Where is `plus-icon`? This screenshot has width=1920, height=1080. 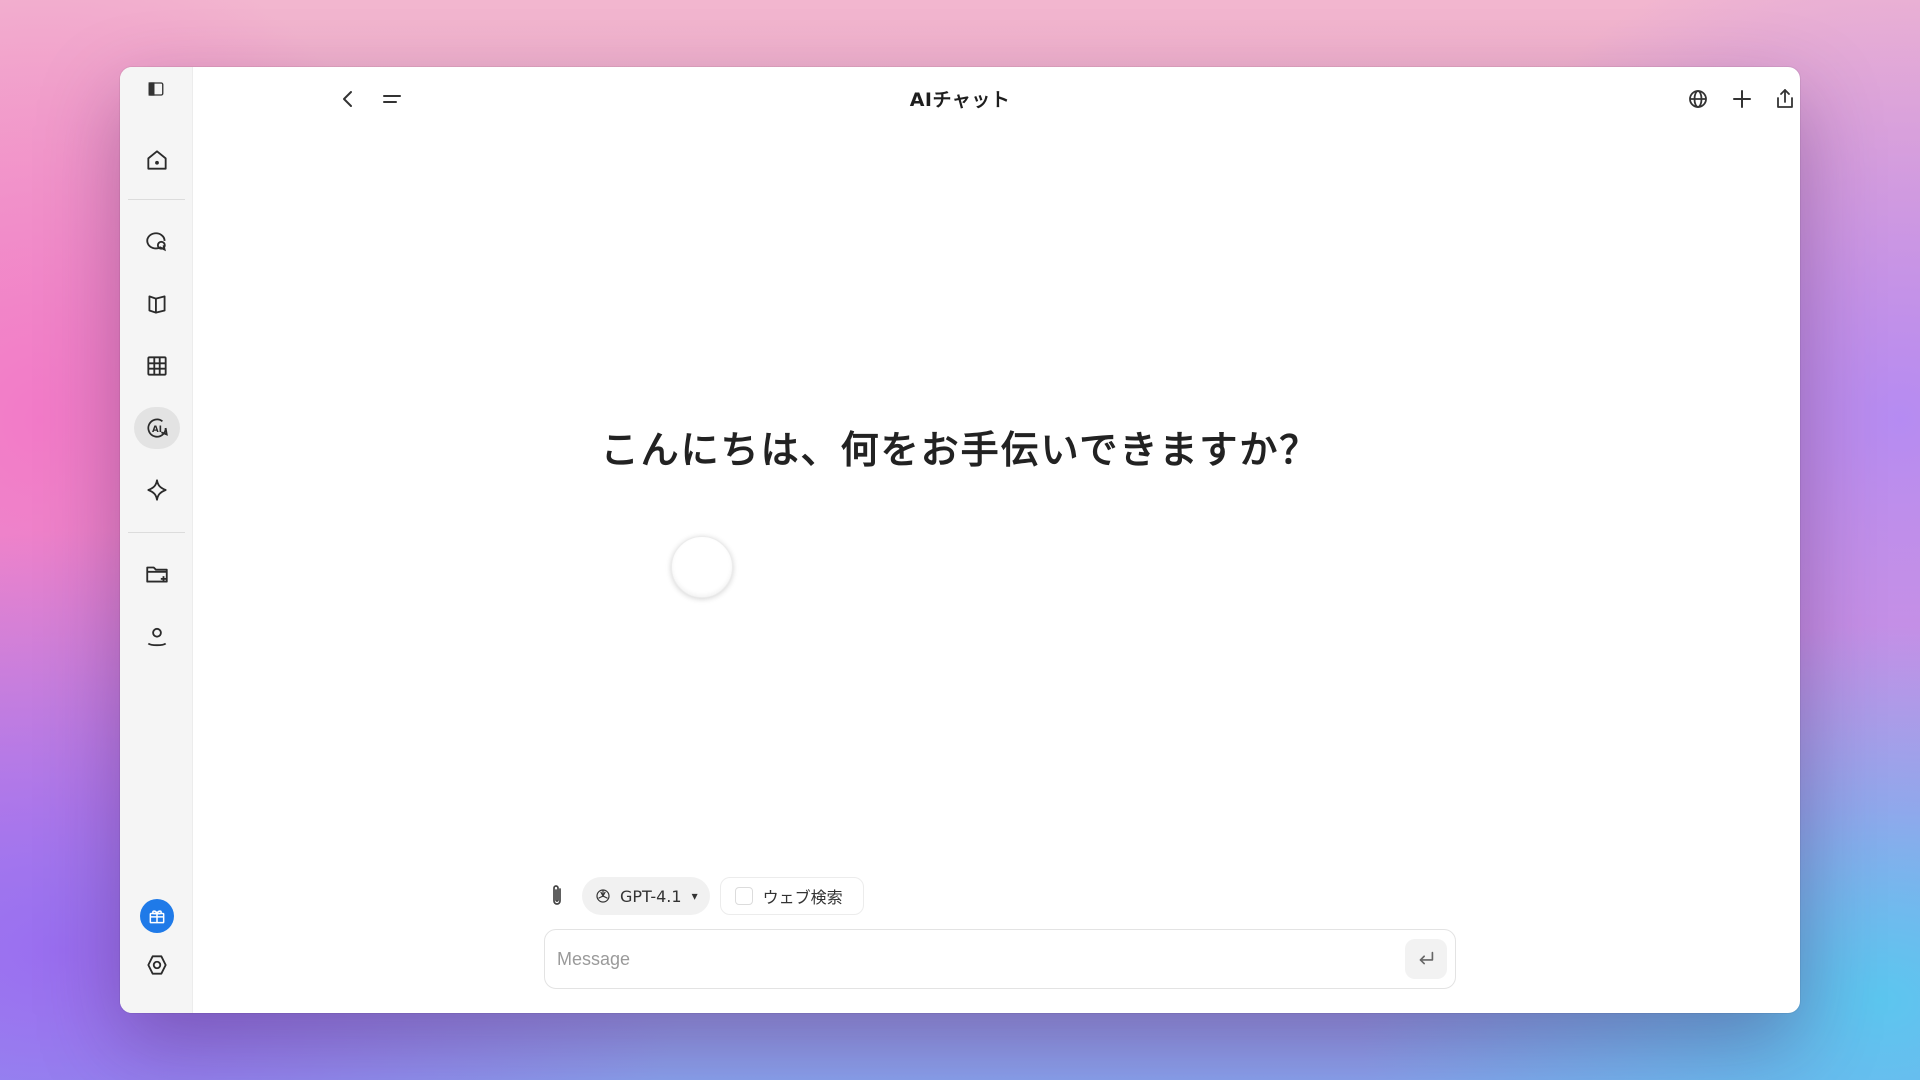
plus-icon is located at coordinates (1742, 99).